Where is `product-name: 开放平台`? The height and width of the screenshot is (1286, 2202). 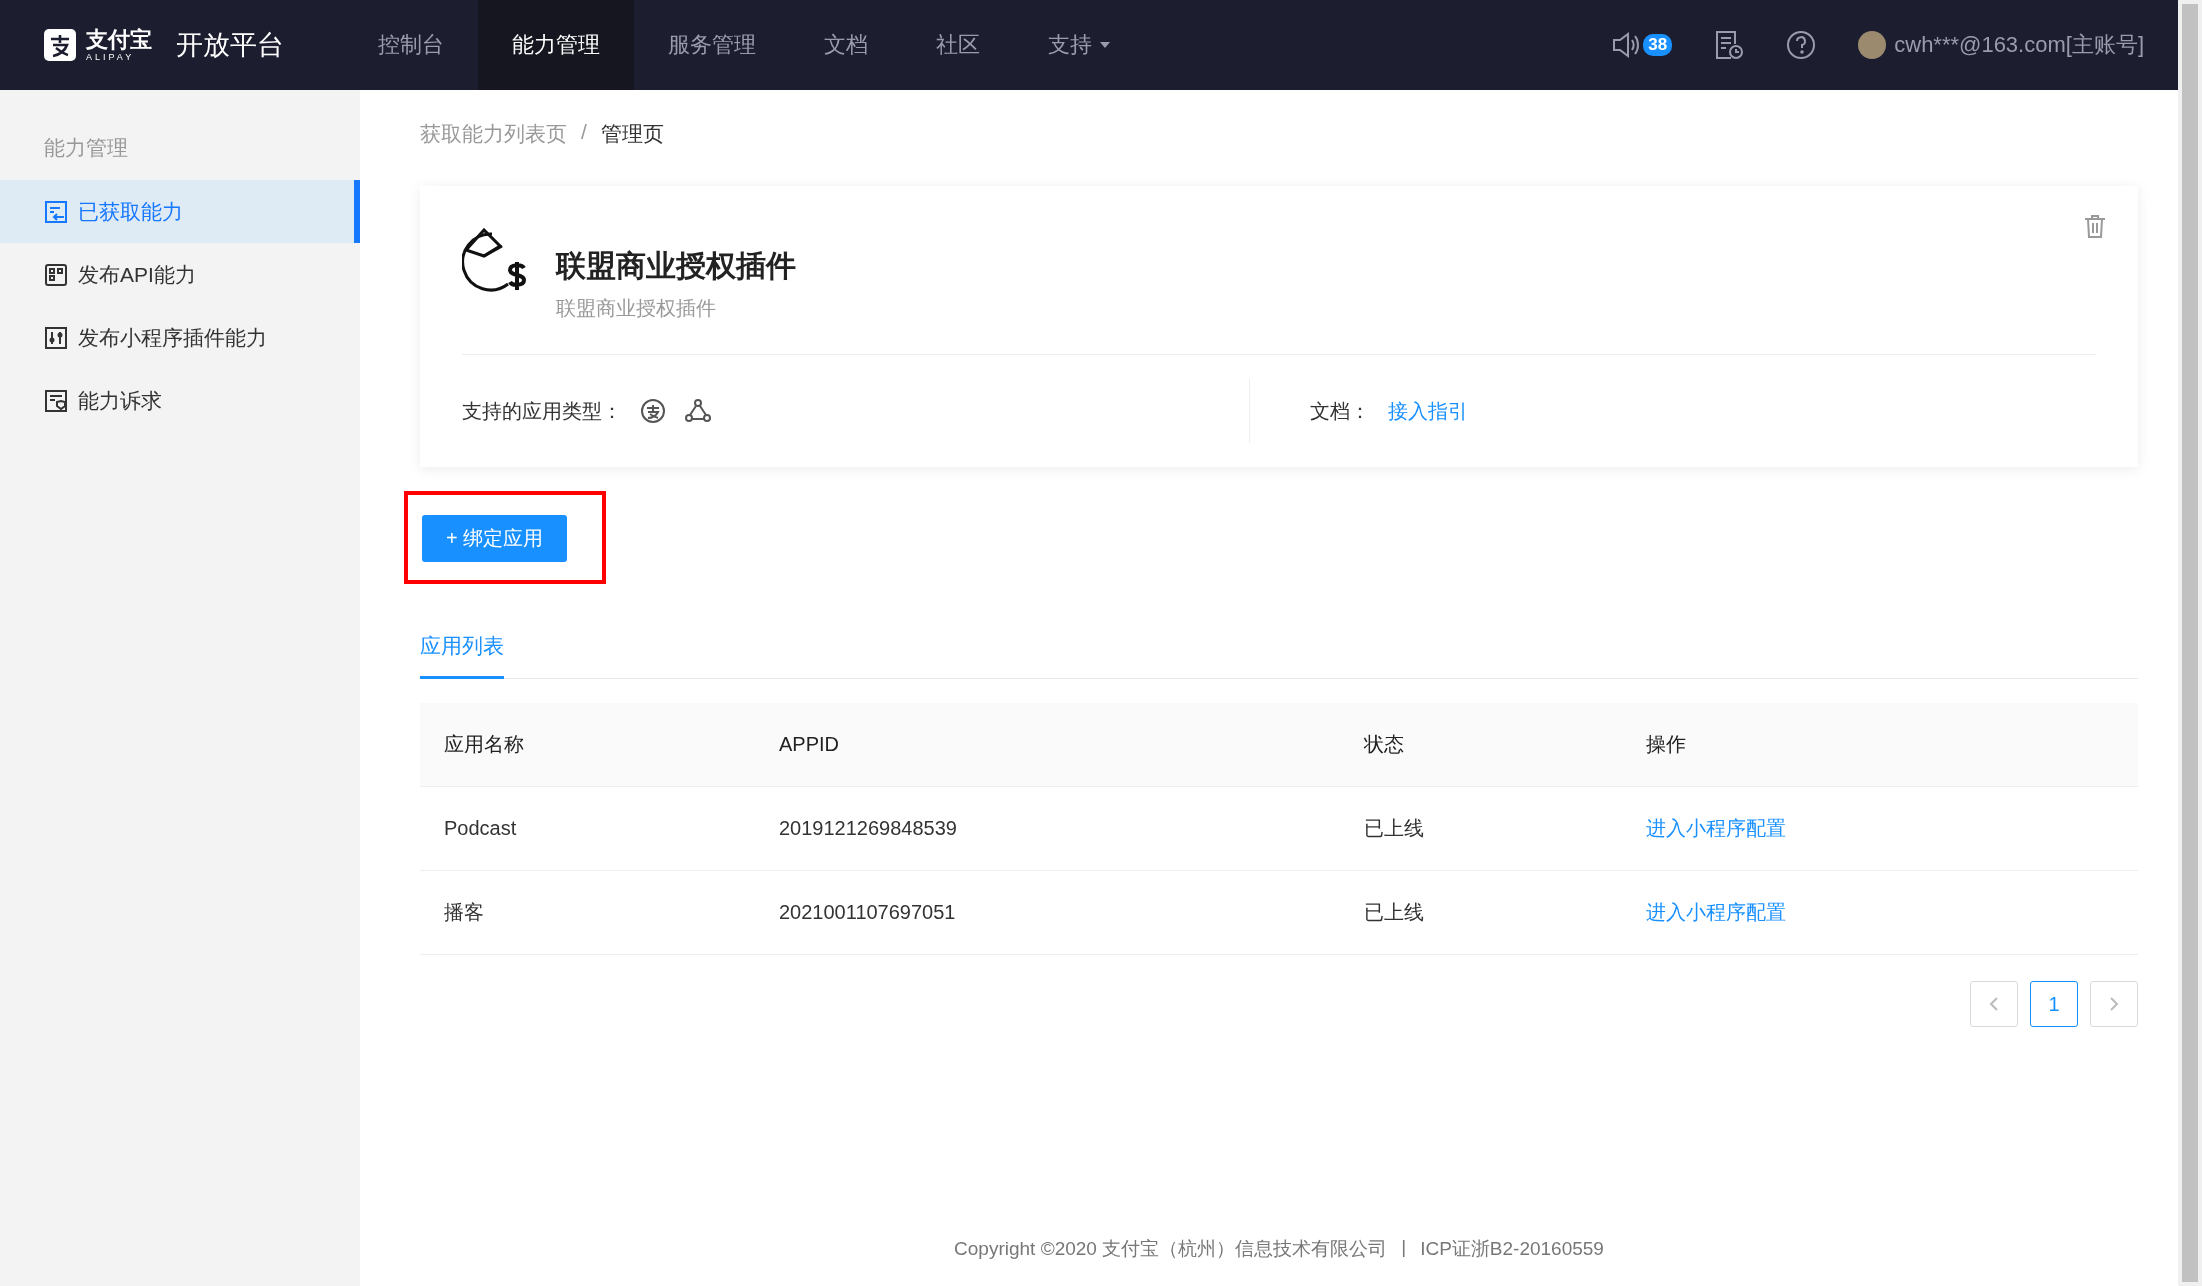
product-name: 开放平台 is located at coordinates (230, 45).